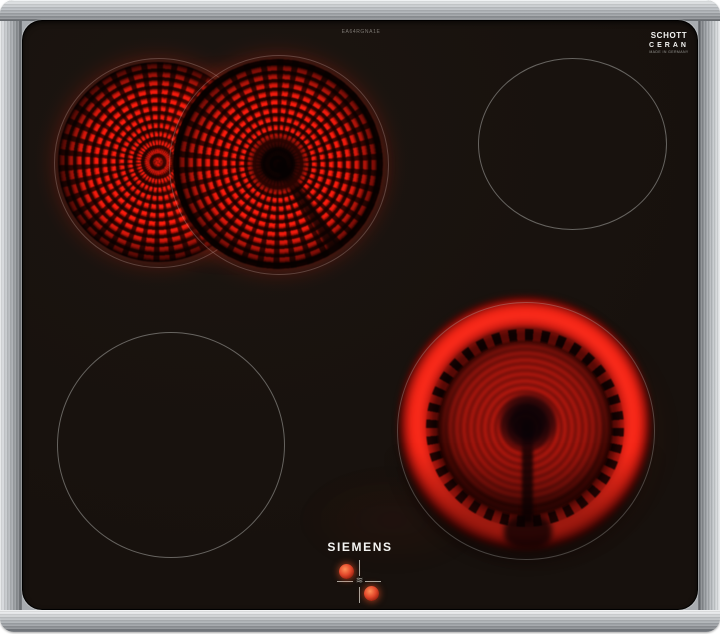  I want to click on frame-bottom-edge, so click(360, 621).